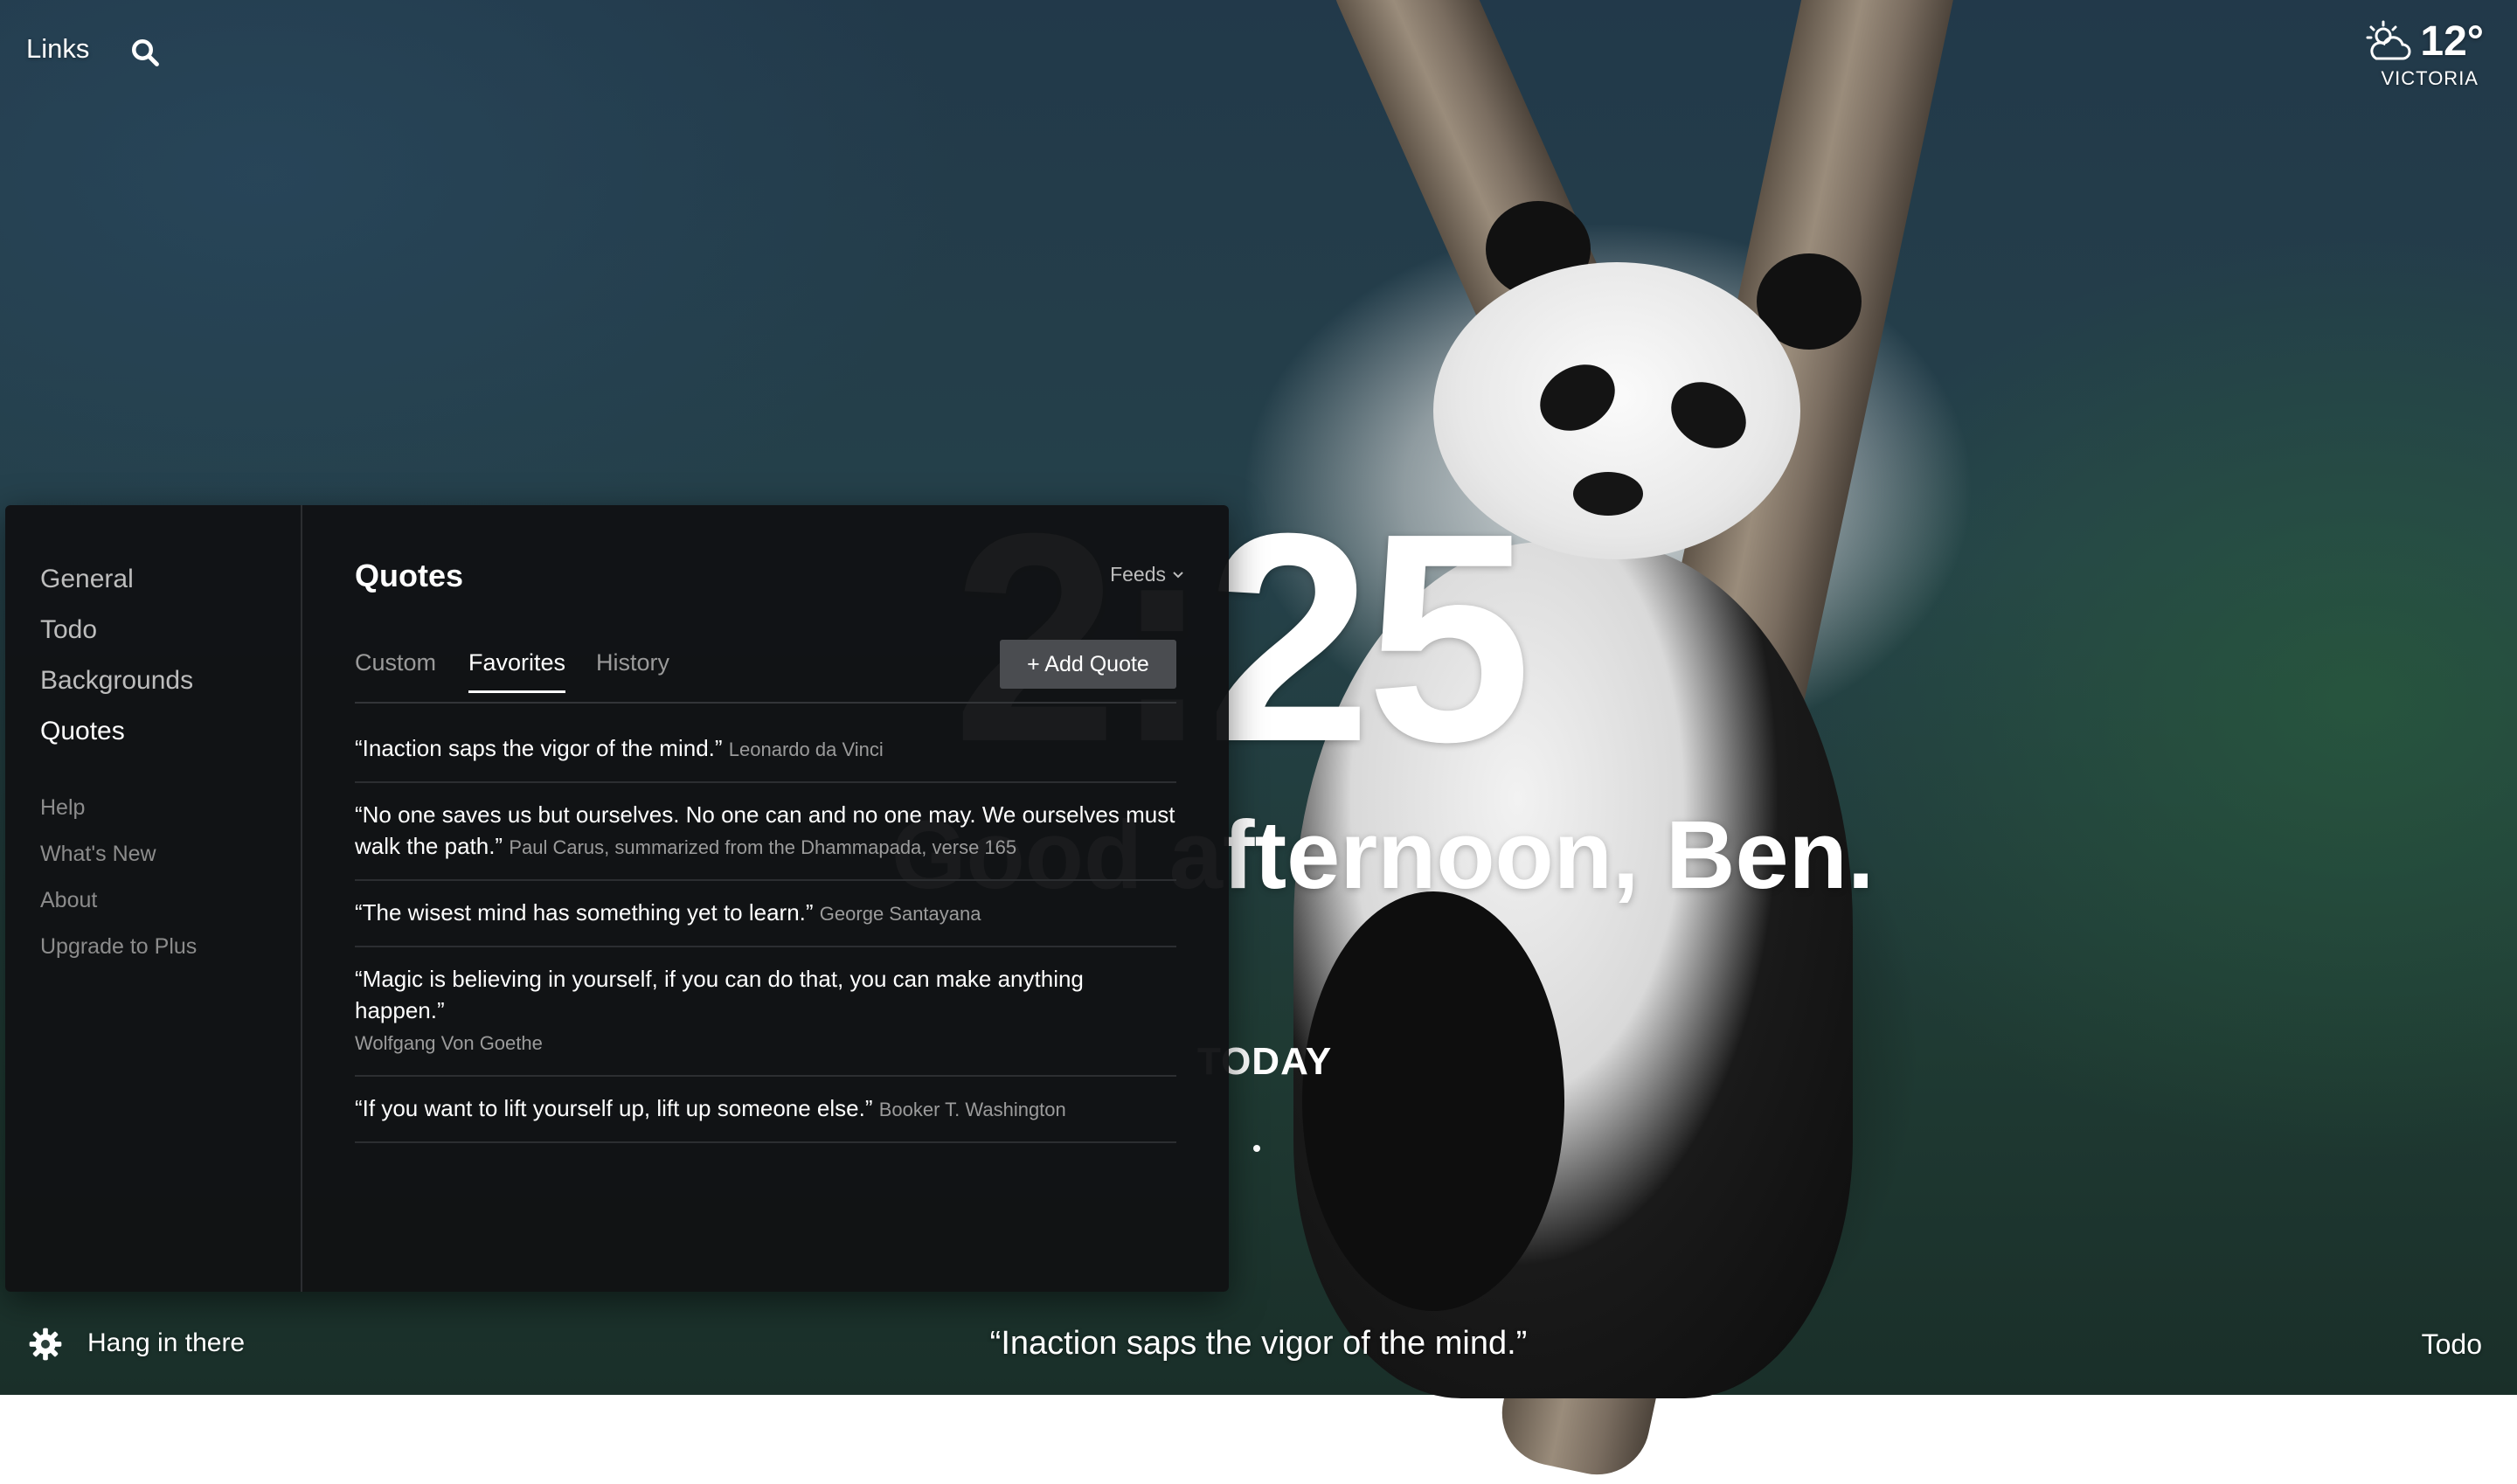 This screenshot has height=1484, width=2517. I want to click on page-title: Quotes, so click(409, 575).